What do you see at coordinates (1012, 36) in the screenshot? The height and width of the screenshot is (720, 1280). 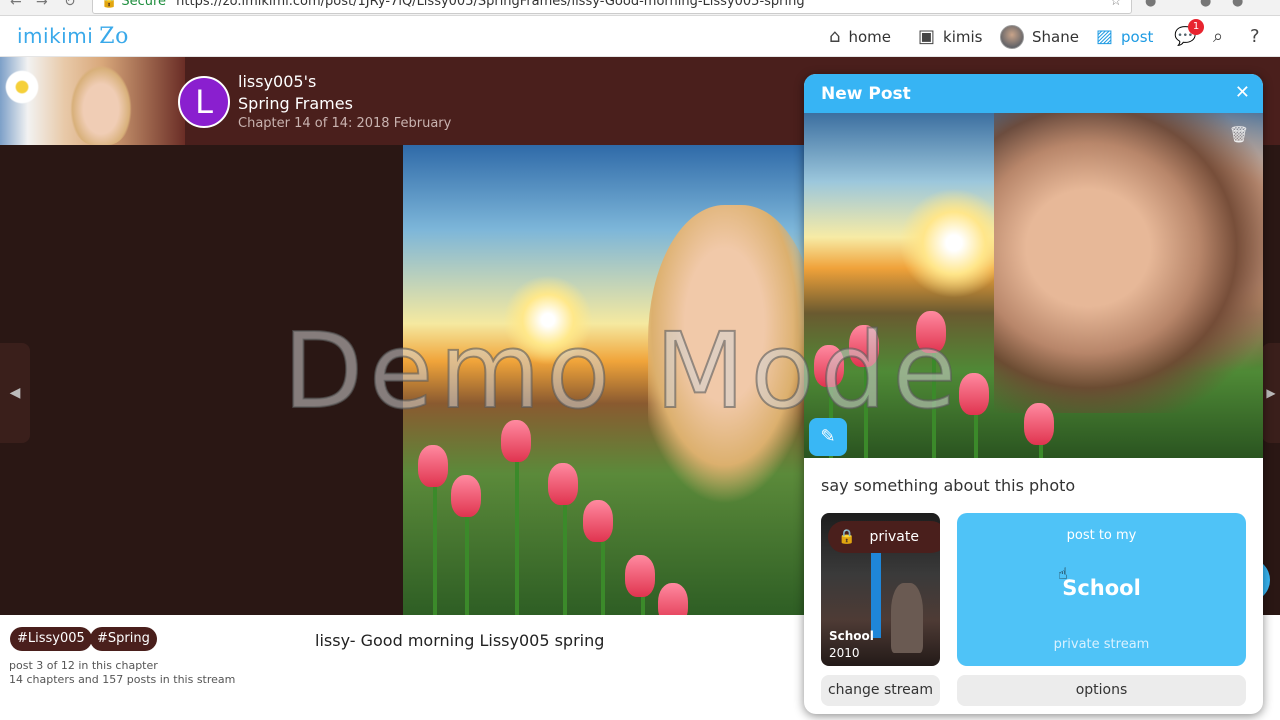 I see `user-avatar` at bounding box center [1012, 36].